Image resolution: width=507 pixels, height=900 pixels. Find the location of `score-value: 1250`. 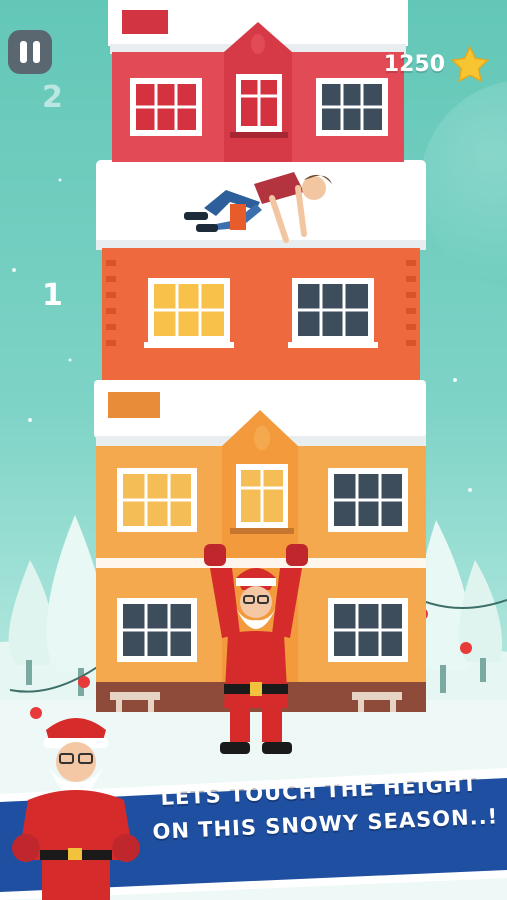

score-value: 1250 is located at coordinates (414, 64).